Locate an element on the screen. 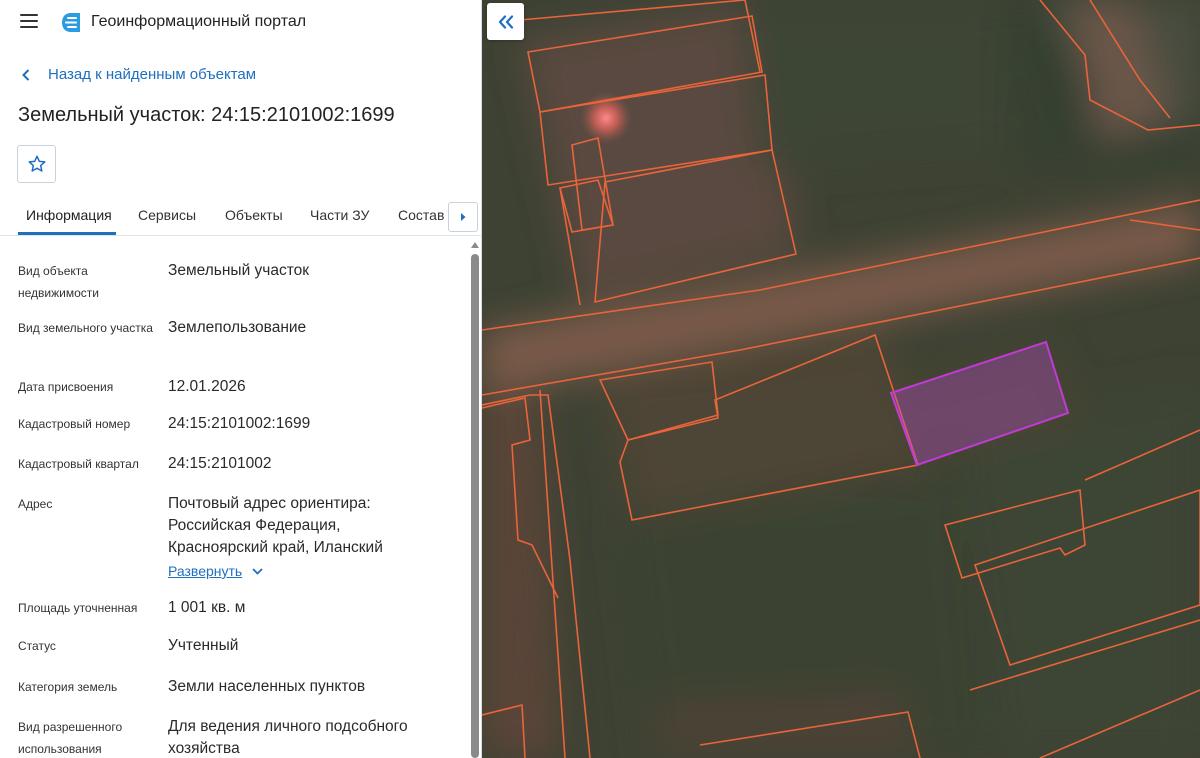  info-label: Статус is located at coordinates (37, 646).